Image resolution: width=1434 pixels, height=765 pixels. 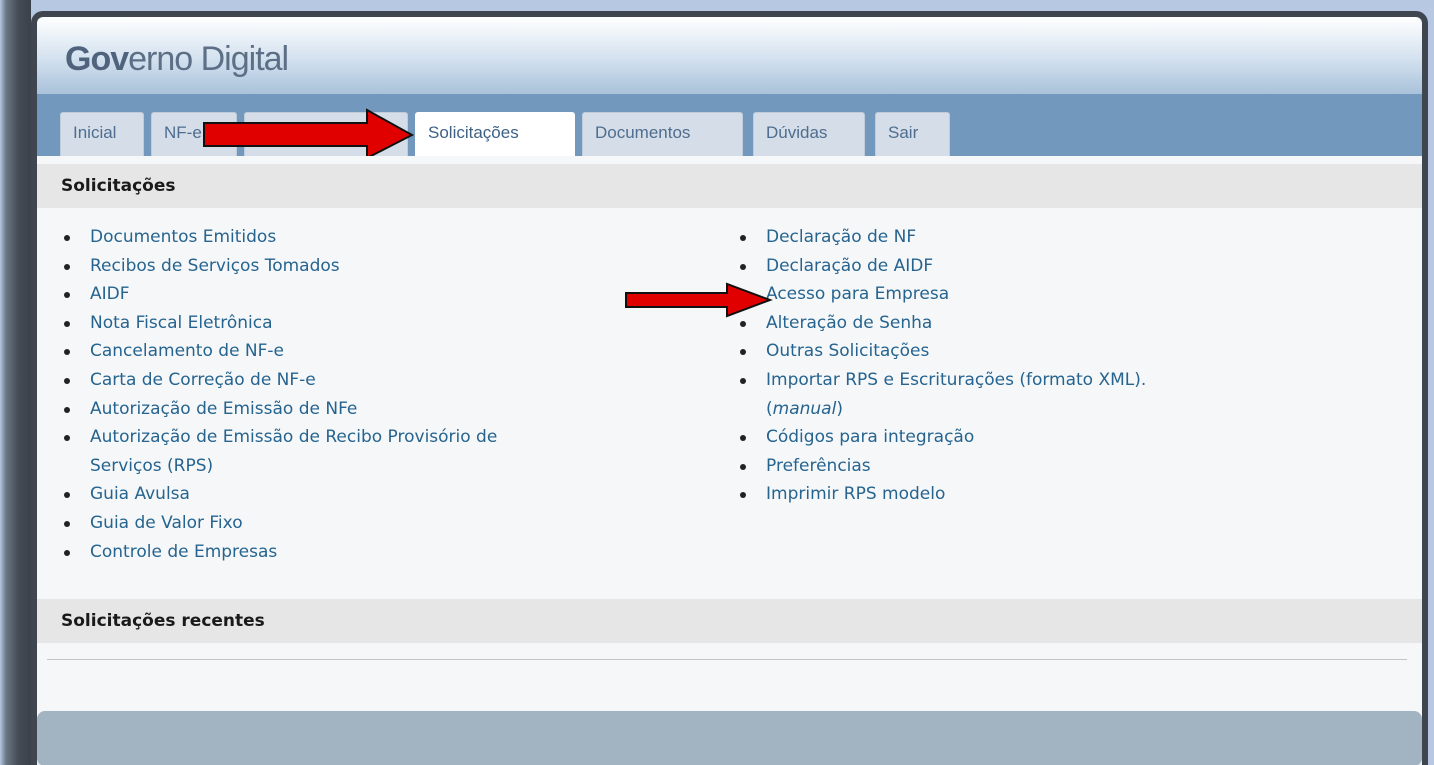 What do you see at coordinates (15, 382) in the screenshot?
I see `window-shadow-strip` at bounding box center [15, 382].